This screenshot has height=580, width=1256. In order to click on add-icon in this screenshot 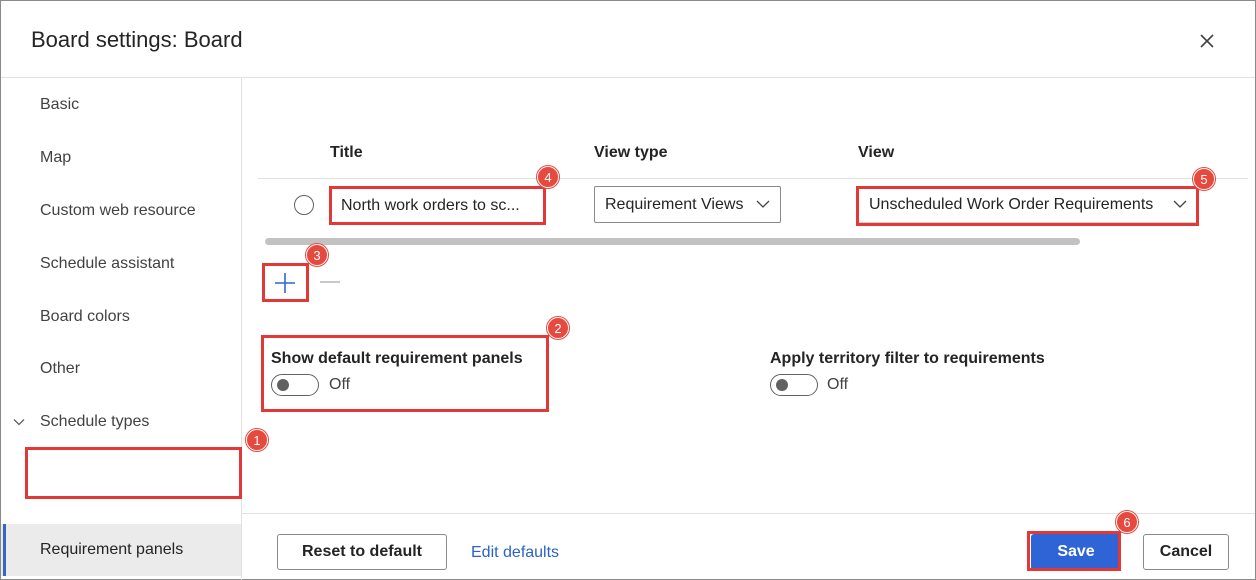, I will do `click(285, 283)`.